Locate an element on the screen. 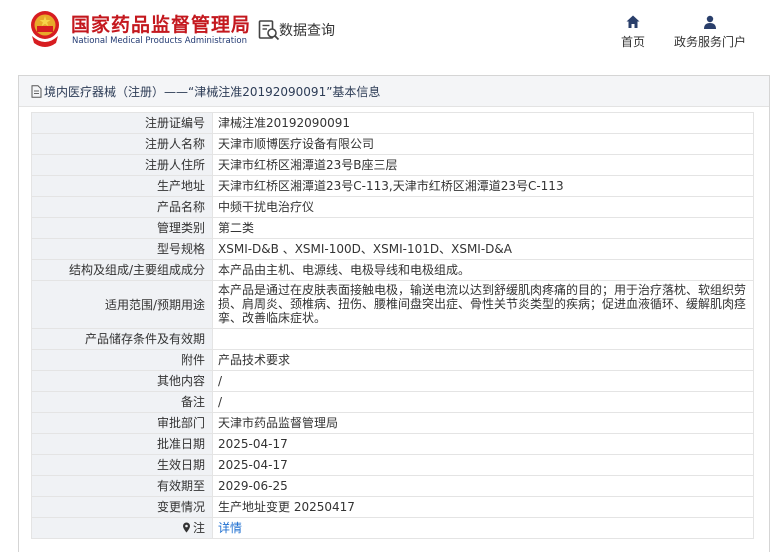 The height and width of the screenshot is (552, 775). nav-home-label: 首页 is located at coordinates (632, 42).